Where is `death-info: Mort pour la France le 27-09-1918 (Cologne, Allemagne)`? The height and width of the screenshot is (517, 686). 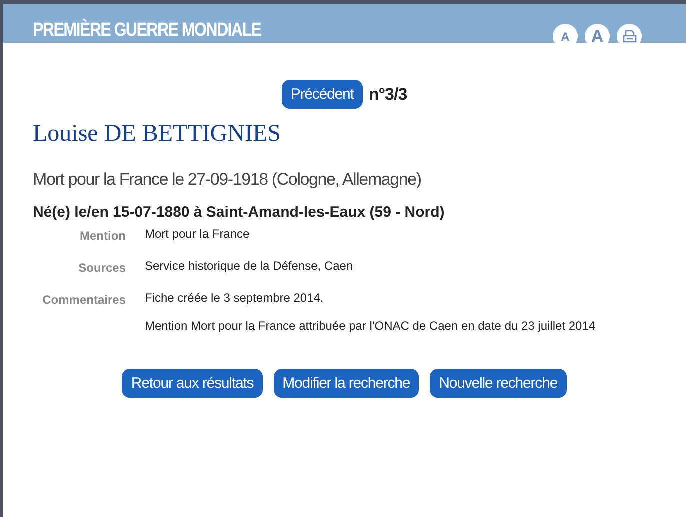
death-info: Mort pour la France le 27-09-1918 (Cologne, Allemagne) is located at coordinates (227, 180).